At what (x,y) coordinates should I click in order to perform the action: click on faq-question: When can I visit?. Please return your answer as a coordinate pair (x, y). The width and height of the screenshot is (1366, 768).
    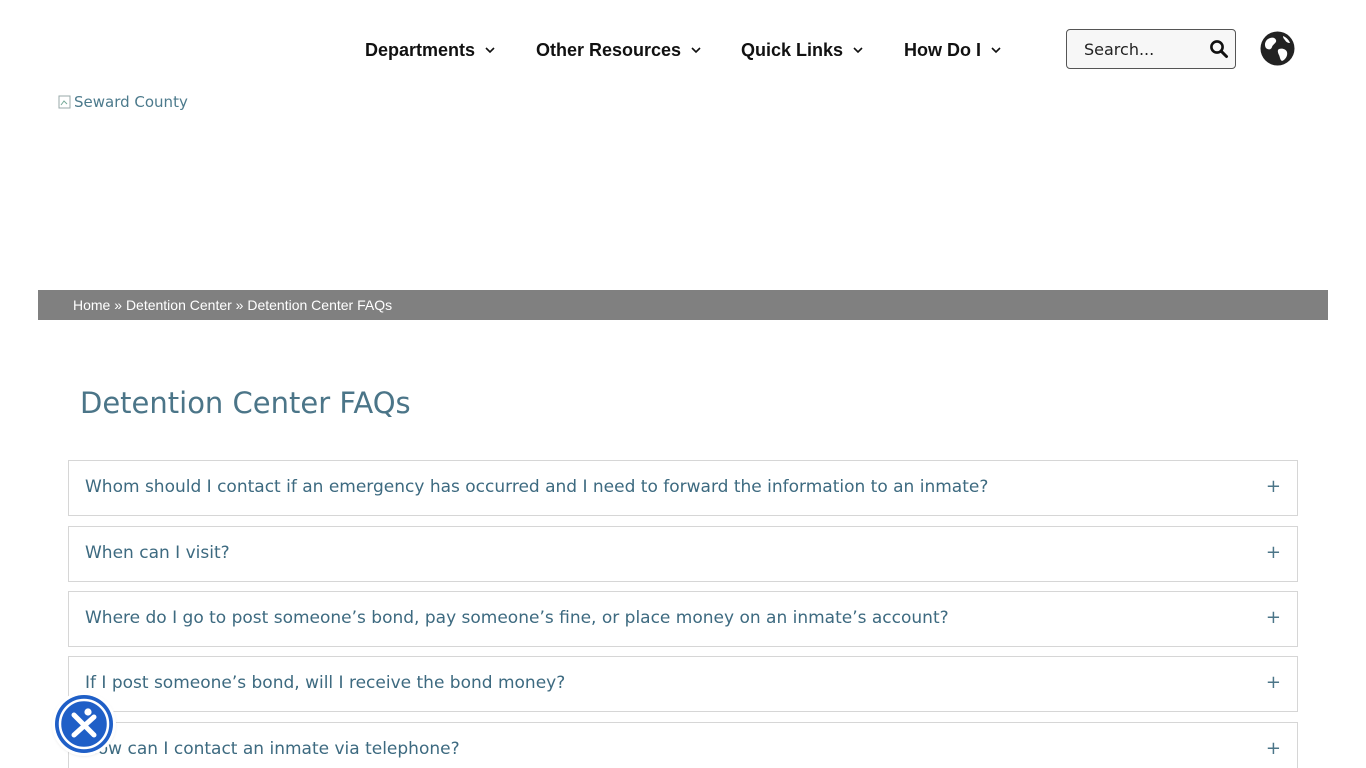
    Looking at the image, I should click on (157, 553).